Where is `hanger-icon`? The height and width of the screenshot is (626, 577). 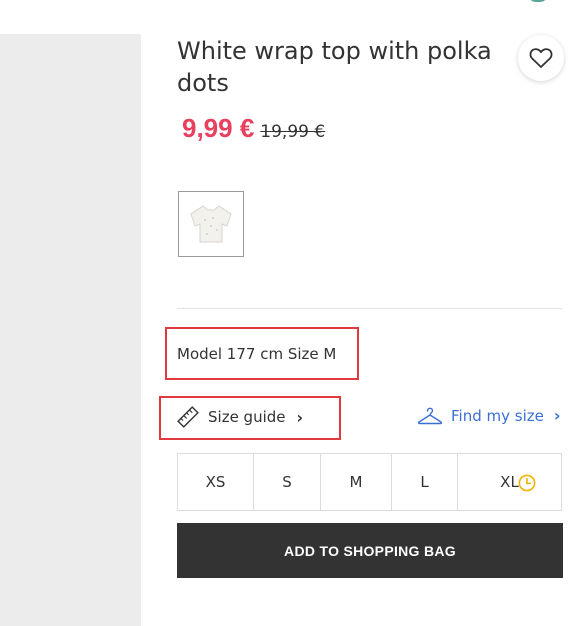 hanger-icon is located at coordinates (430, 415).